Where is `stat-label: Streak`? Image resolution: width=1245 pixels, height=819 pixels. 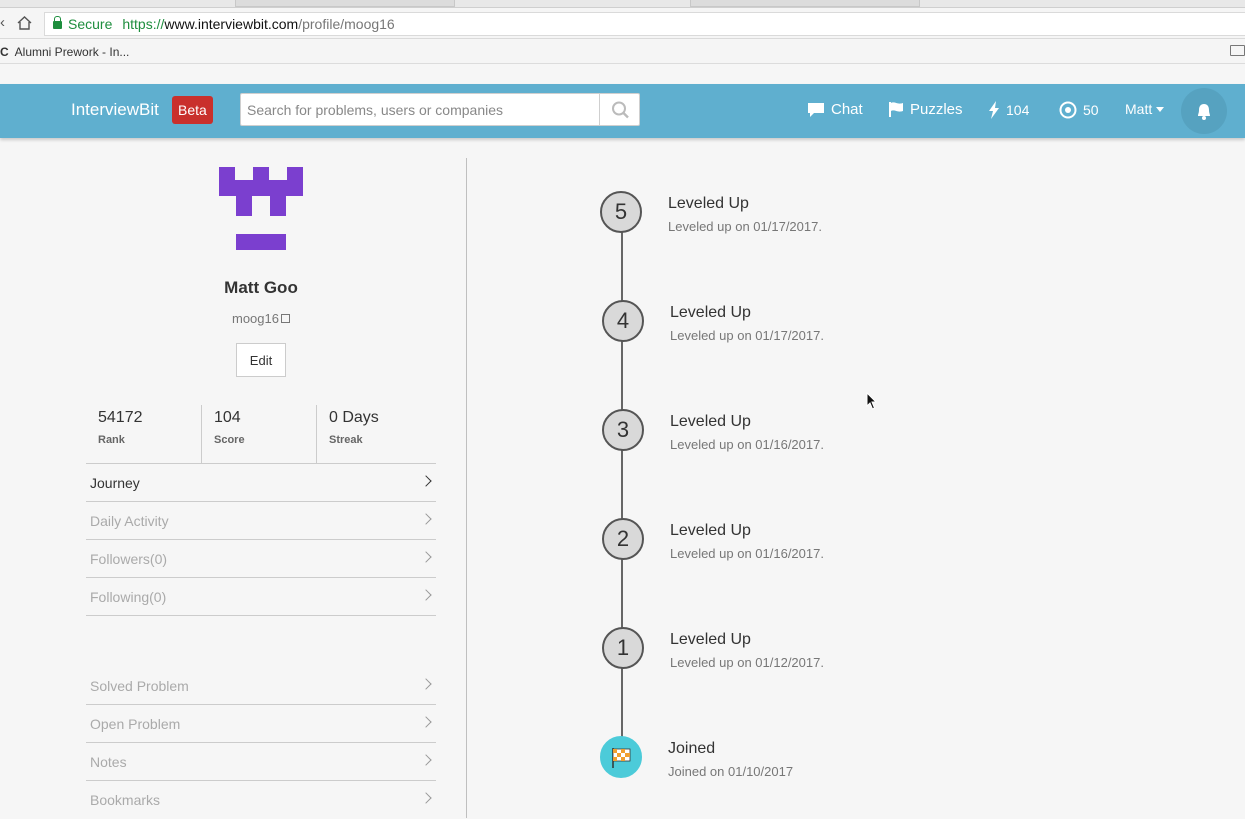 stat-label: Streak is located at coordinates (346, 440).